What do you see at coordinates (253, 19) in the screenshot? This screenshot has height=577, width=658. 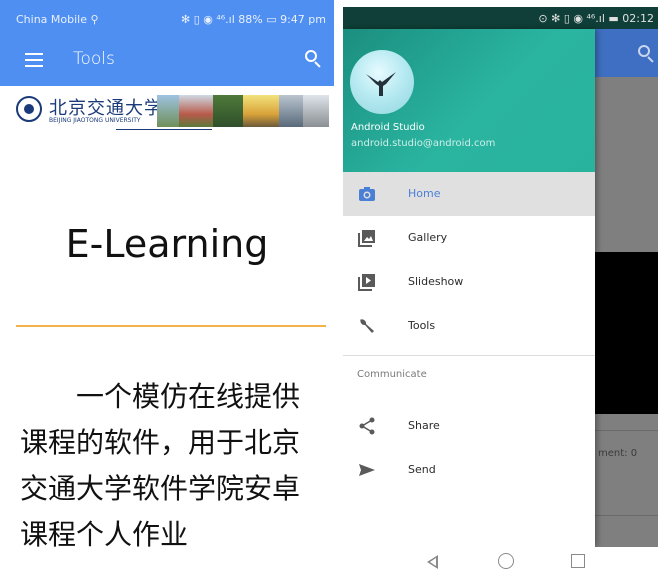 I see `status-indicators: ✻ ▯ ◉ ⁴⁶.ıl 88% ▭ 9:47 pm` at bounding box center [253, 19].